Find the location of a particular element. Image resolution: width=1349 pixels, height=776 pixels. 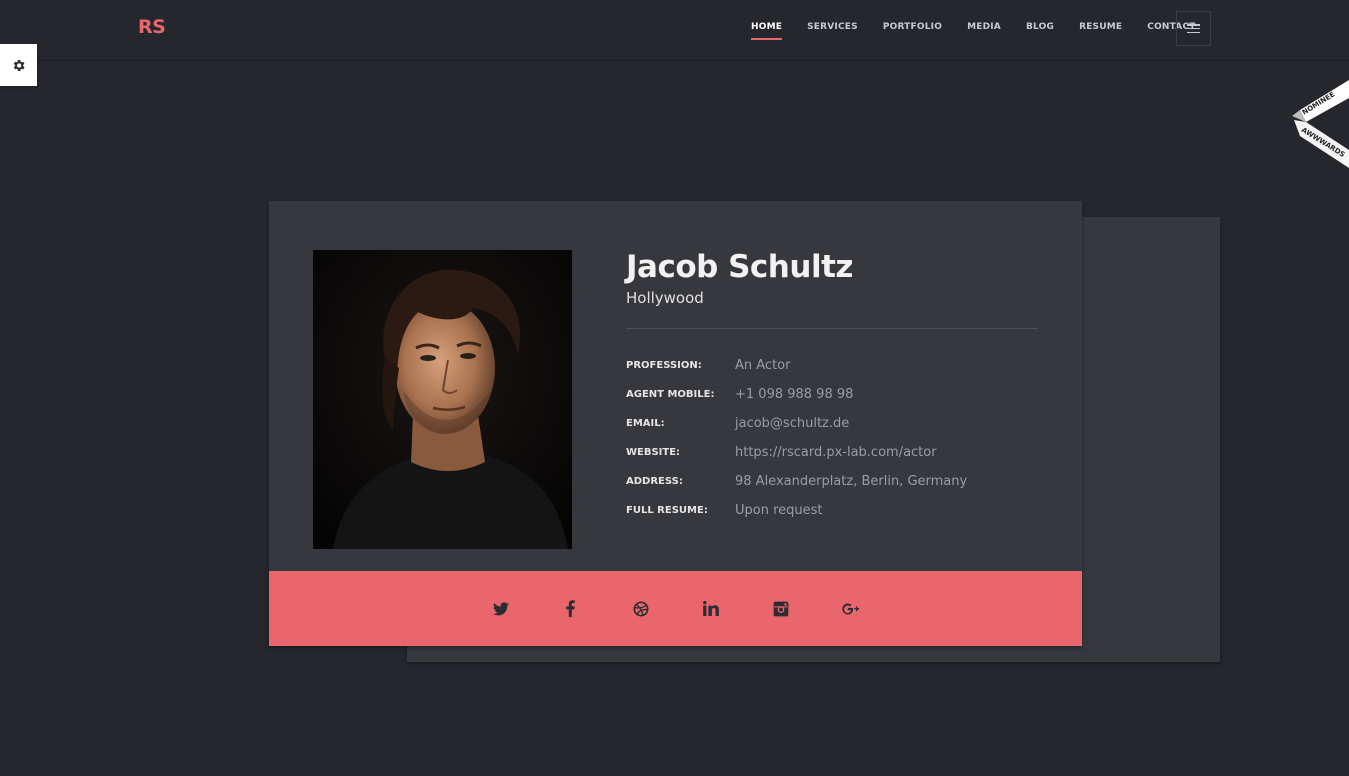

detail-row-agent-mobile: AGENT MOBILE: +1 098 988 98 98 is located at coordinates (836, 394).